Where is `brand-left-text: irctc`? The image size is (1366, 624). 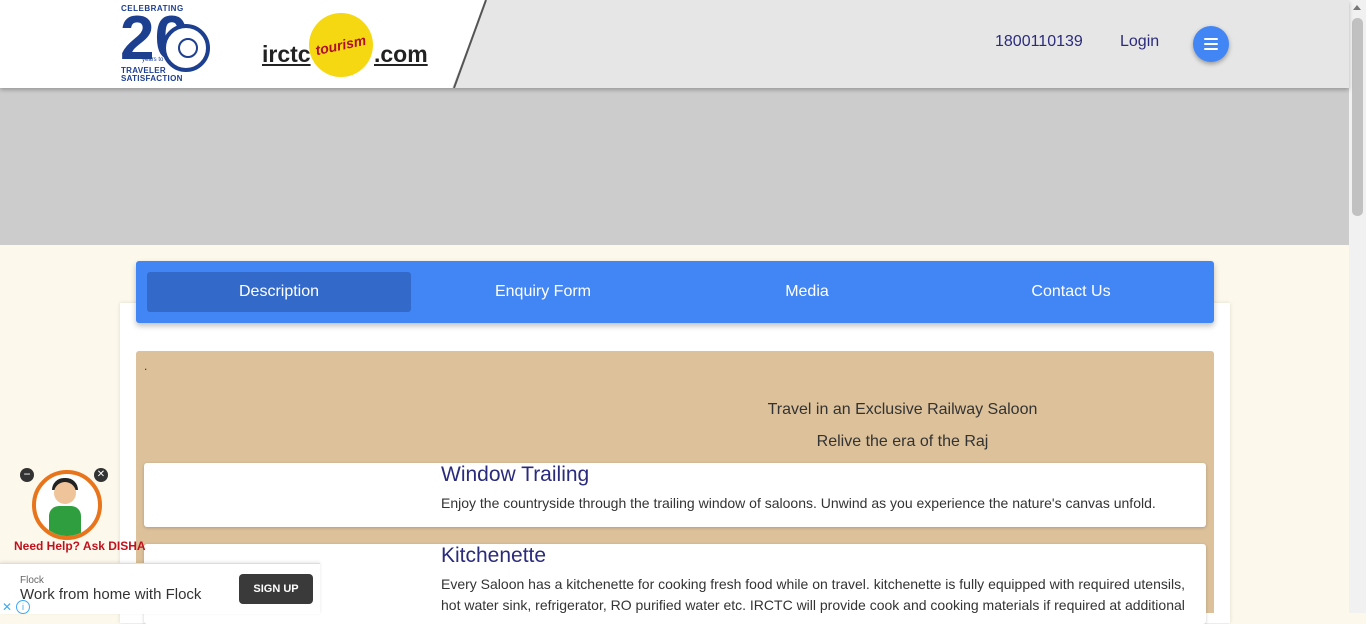 brand-left-text: irctc is located at coordinates (286, 54).